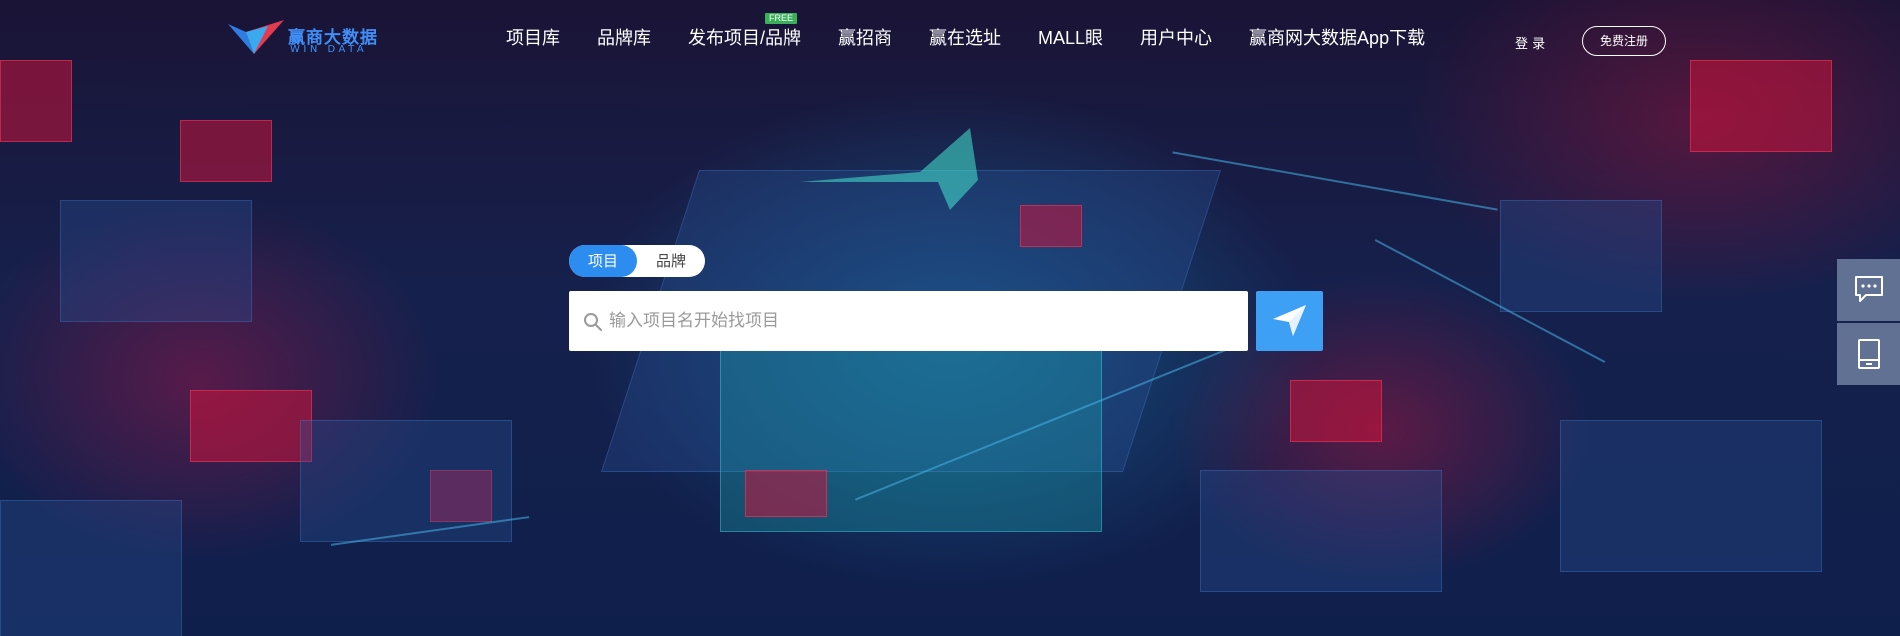 The width and height of the screenshot is (1900, 636). Describe the element at coordinates (965, 38) in the screenshot. I see `nav-item-site-selection: 赢在选址` at that location.